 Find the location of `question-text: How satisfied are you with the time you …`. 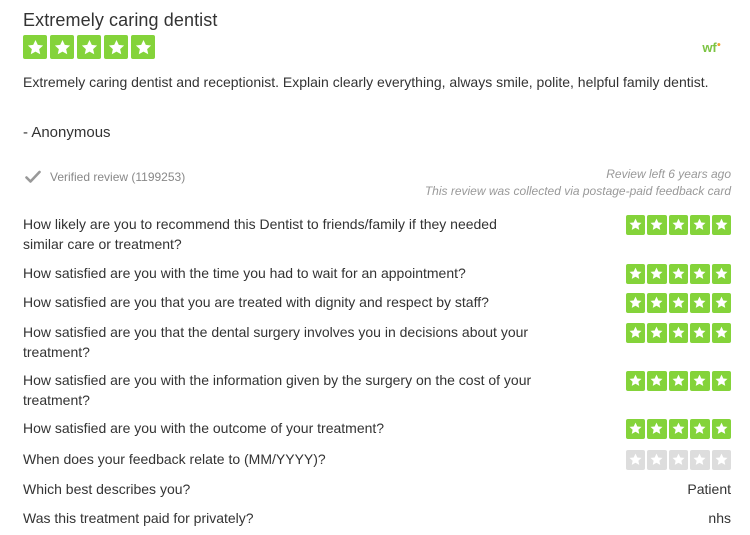

question-text: How satisfied are you with the time you … is located at coordinates (244, 273).